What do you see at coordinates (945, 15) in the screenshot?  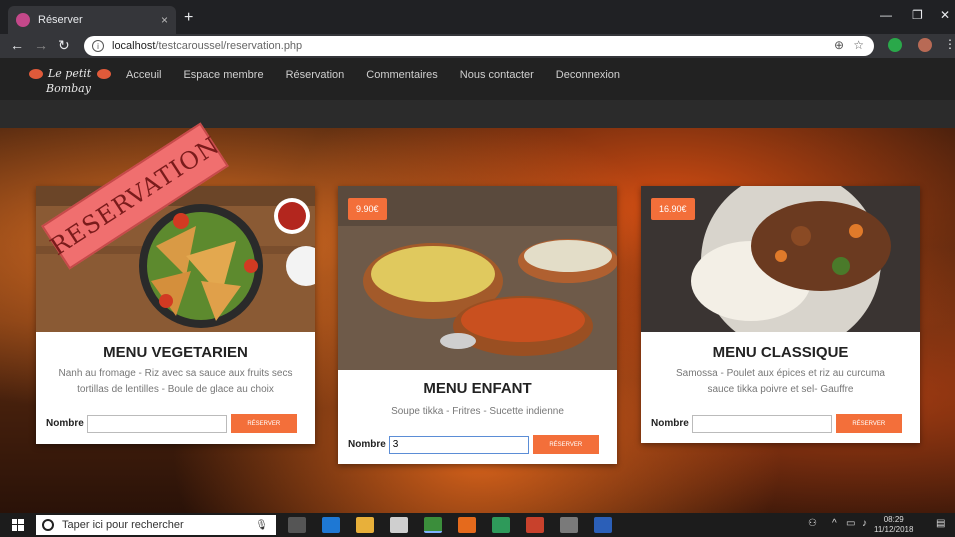 I see `close-window-icon: ✕` at bounding box center [945, 15].